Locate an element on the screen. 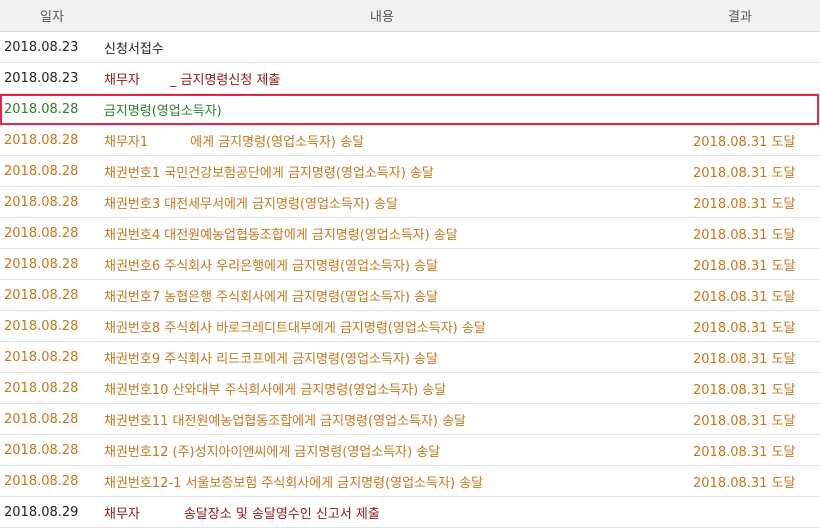 Image resolution: width=820 pixels, height=530 pixels. row-content: 금지명령(영업소득자) is located at coordinates (381, 109).